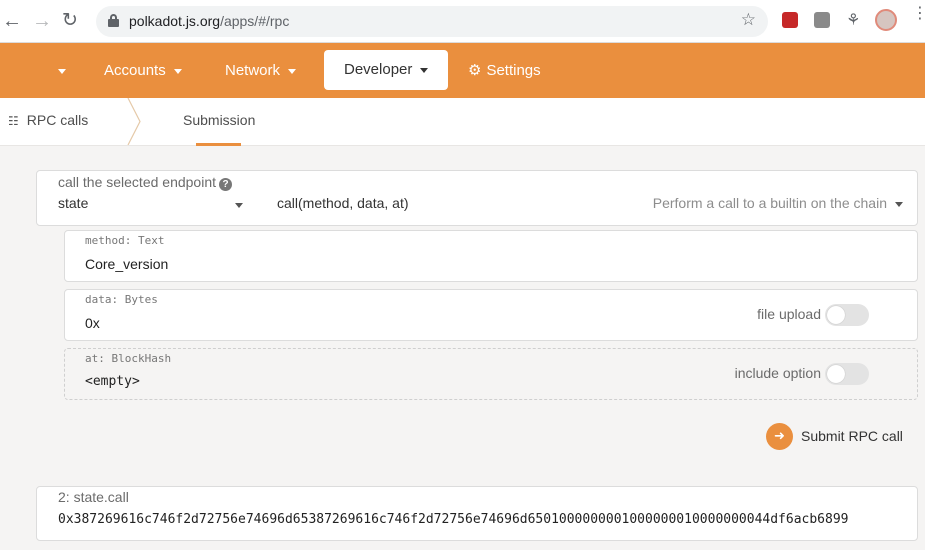 Image resolution: width=925 pixels, height=550 pixels. Describe the element at coordinates (137, 182) in the screenshot. I see `endpoint-label-text: call the selected endpoint` at that location.